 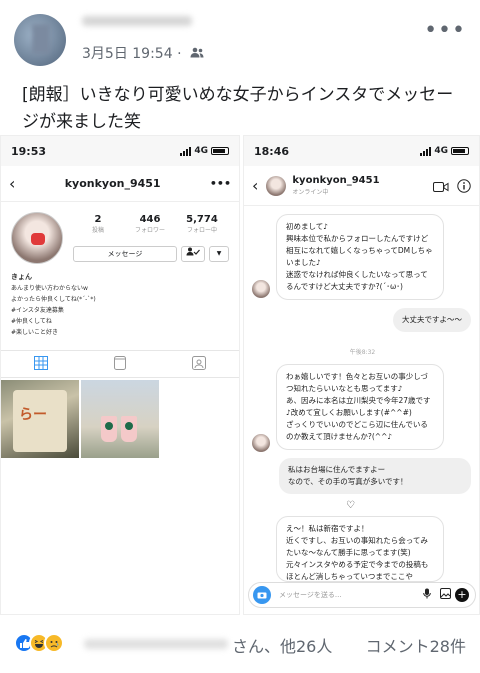 What do you see at coordinates (375, 476) in the screenshot?
I see `outgoing-message: 私はお台場に住んでますよー なので、その手の写真が多いです！` at bounding box center [375, 476].